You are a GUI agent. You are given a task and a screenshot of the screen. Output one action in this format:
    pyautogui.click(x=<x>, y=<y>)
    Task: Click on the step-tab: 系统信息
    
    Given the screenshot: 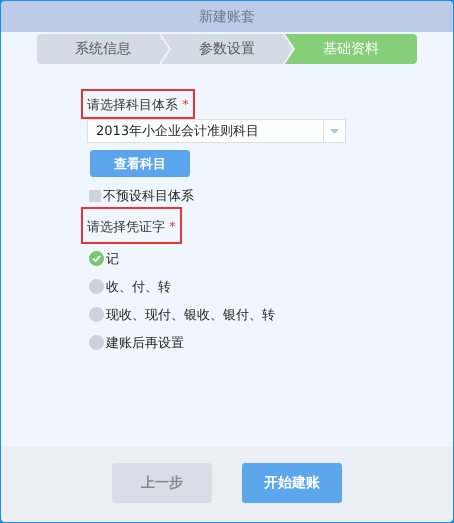 What is the action you would take?
    pyautogui.click(x=103, y=49)
    